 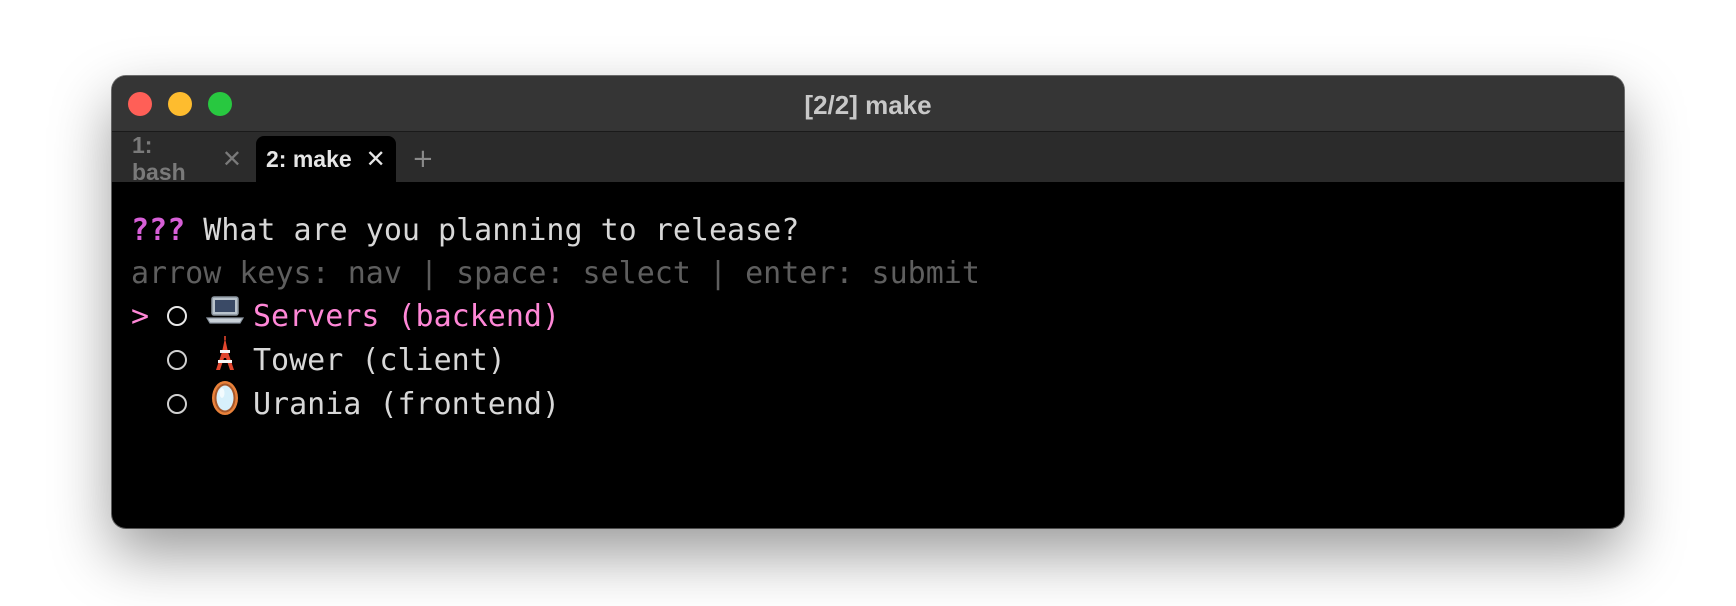 What do you see at coordinates (225, 359) in the screenshot?
I see `tokyo-tower-icon` at bounding box center [225, 359].